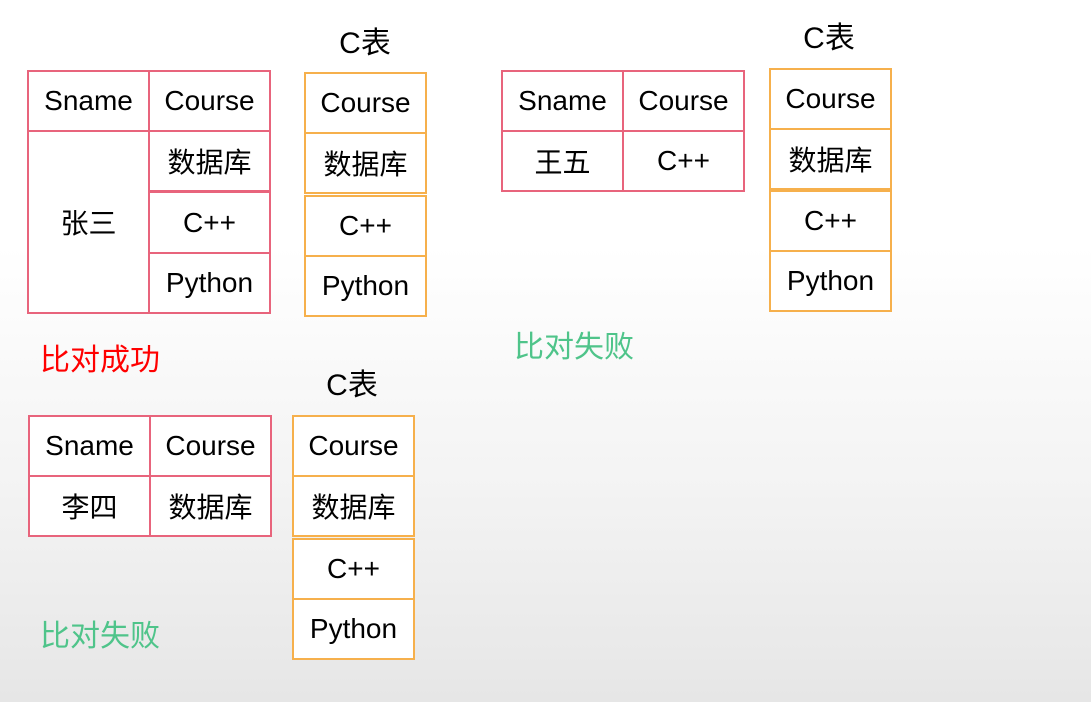  What do you see at coordinates (562, 161) in the screenshot?
I see `sname-cell: 王五` at bounding box center [562, 161].